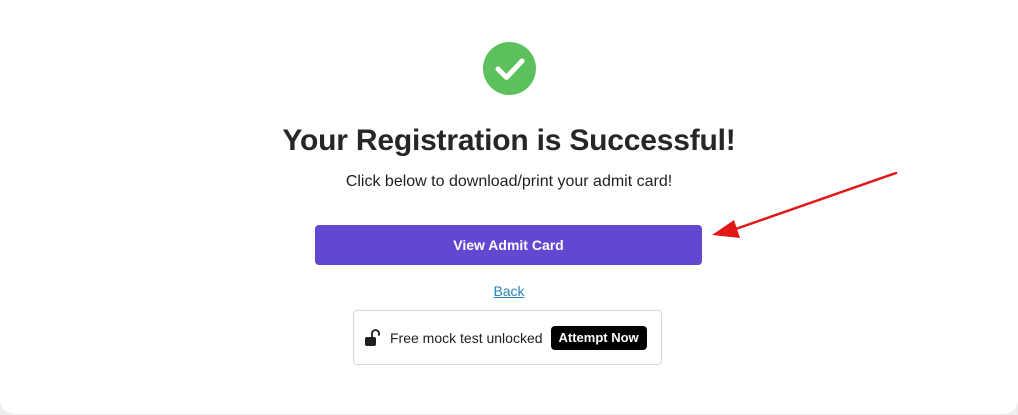 Image resolution: width=1018 pixels, height=415 pixels. I want to click on back-link: Back, so click(508, 291).